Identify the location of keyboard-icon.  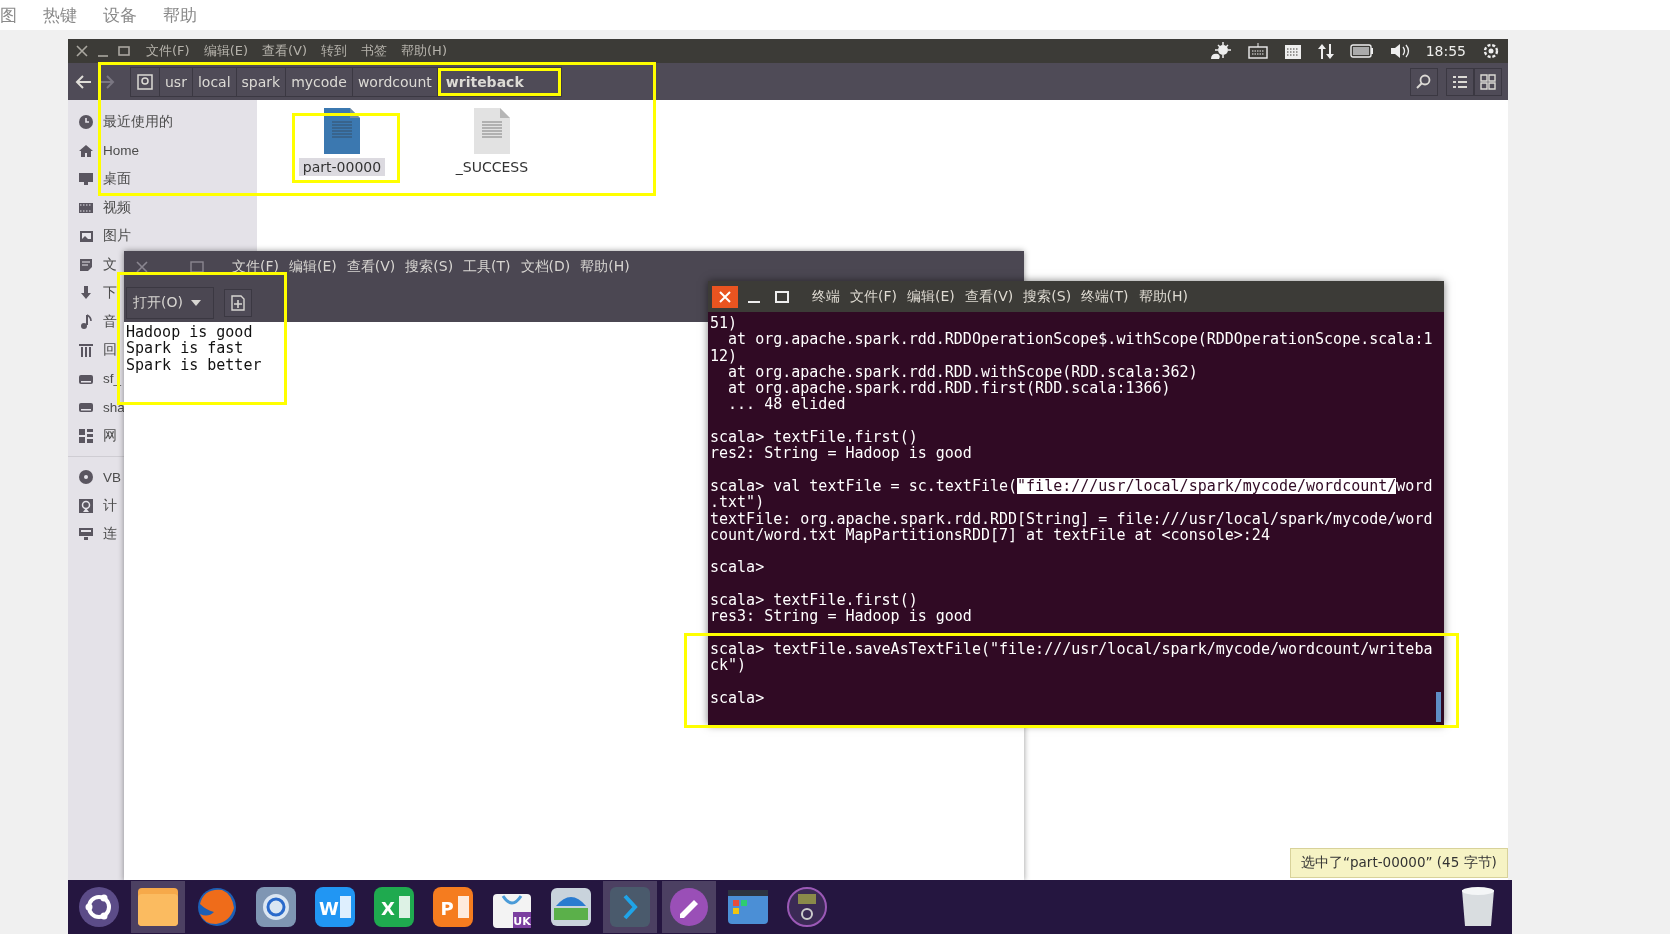
(1257, 51).